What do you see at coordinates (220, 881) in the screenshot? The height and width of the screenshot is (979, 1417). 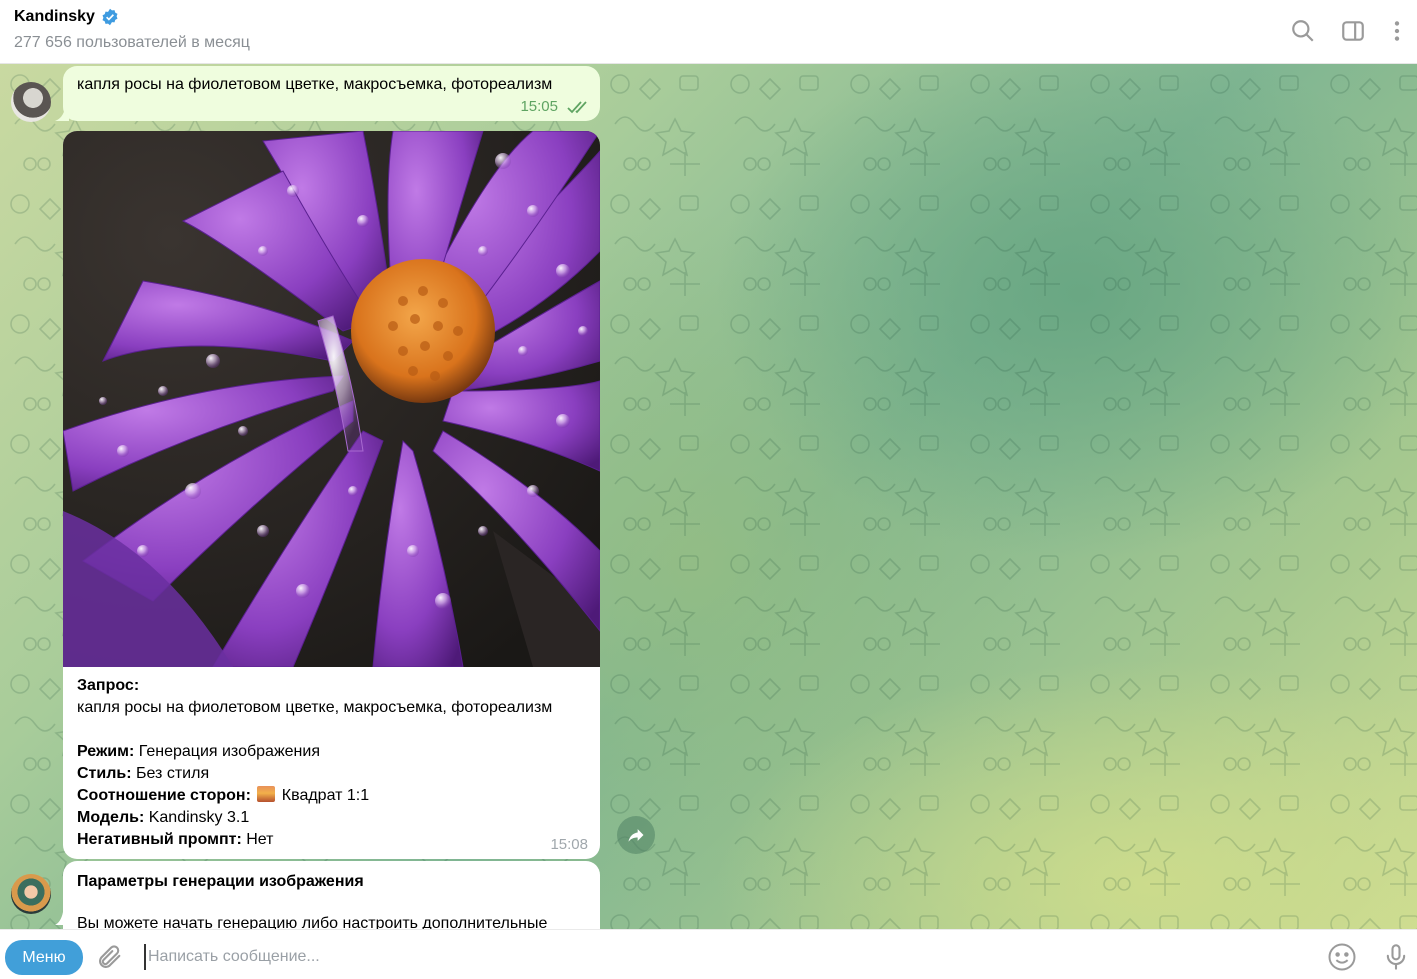 I see `params-title: Параметры генерации изображения` at bounding box center [220, 881].